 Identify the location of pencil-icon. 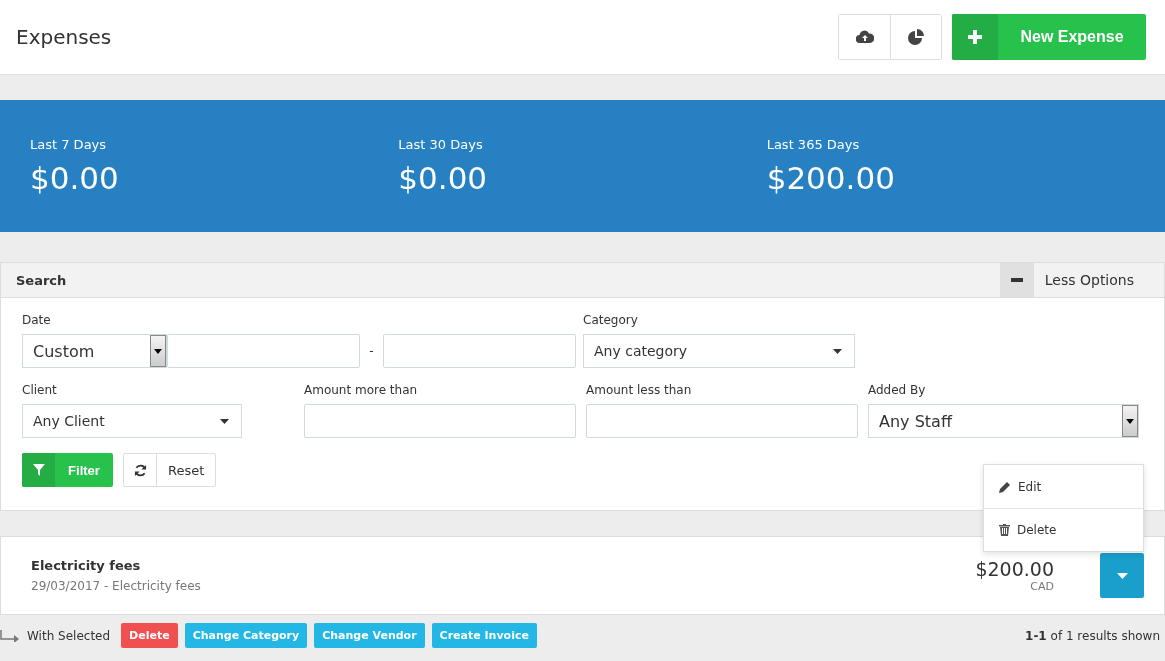
(1005, 486).